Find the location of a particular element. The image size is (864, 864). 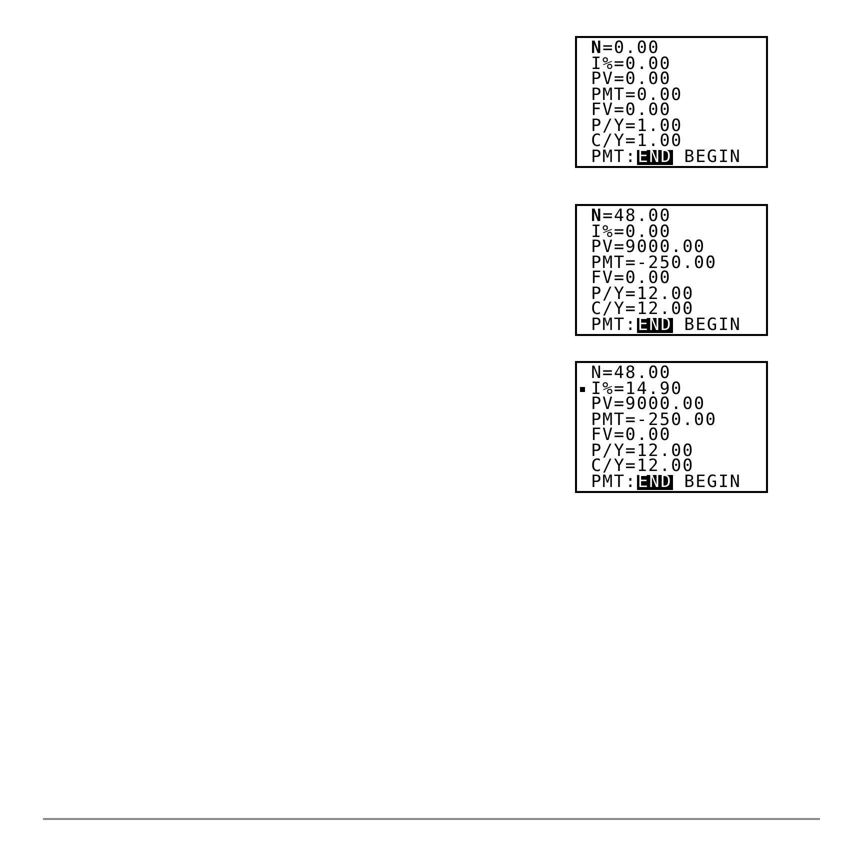

screen-line: P/Y=1.00 is located at coordinates (636, 126).